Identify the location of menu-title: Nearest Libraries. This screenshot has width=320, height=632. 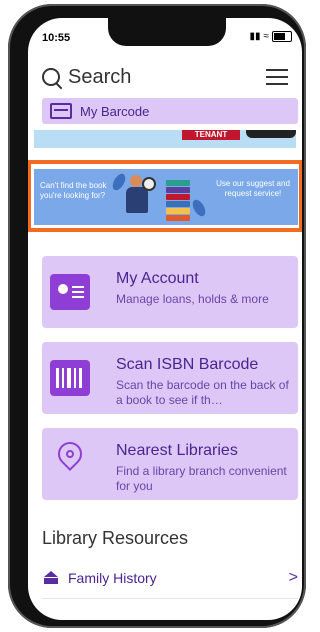
(177, 450).